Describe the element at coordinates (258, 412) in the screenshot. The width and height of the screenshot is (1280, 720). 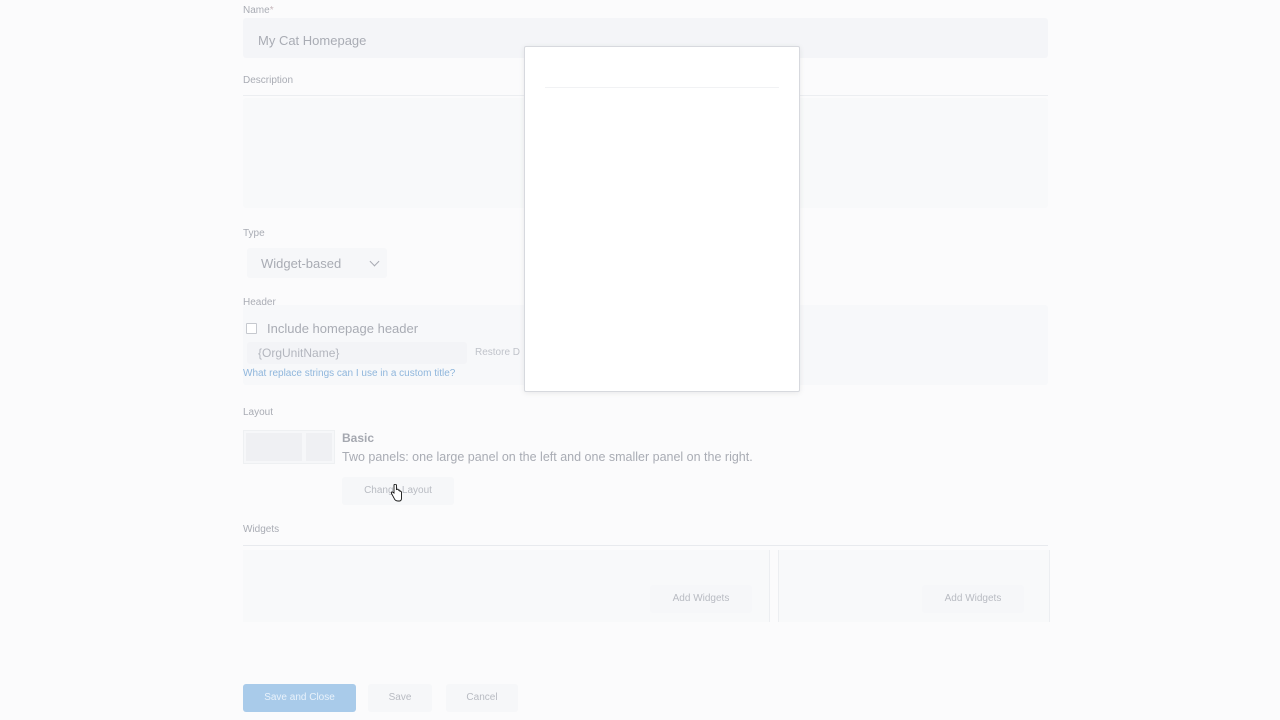
I see `layout-label: Layout` at that location.